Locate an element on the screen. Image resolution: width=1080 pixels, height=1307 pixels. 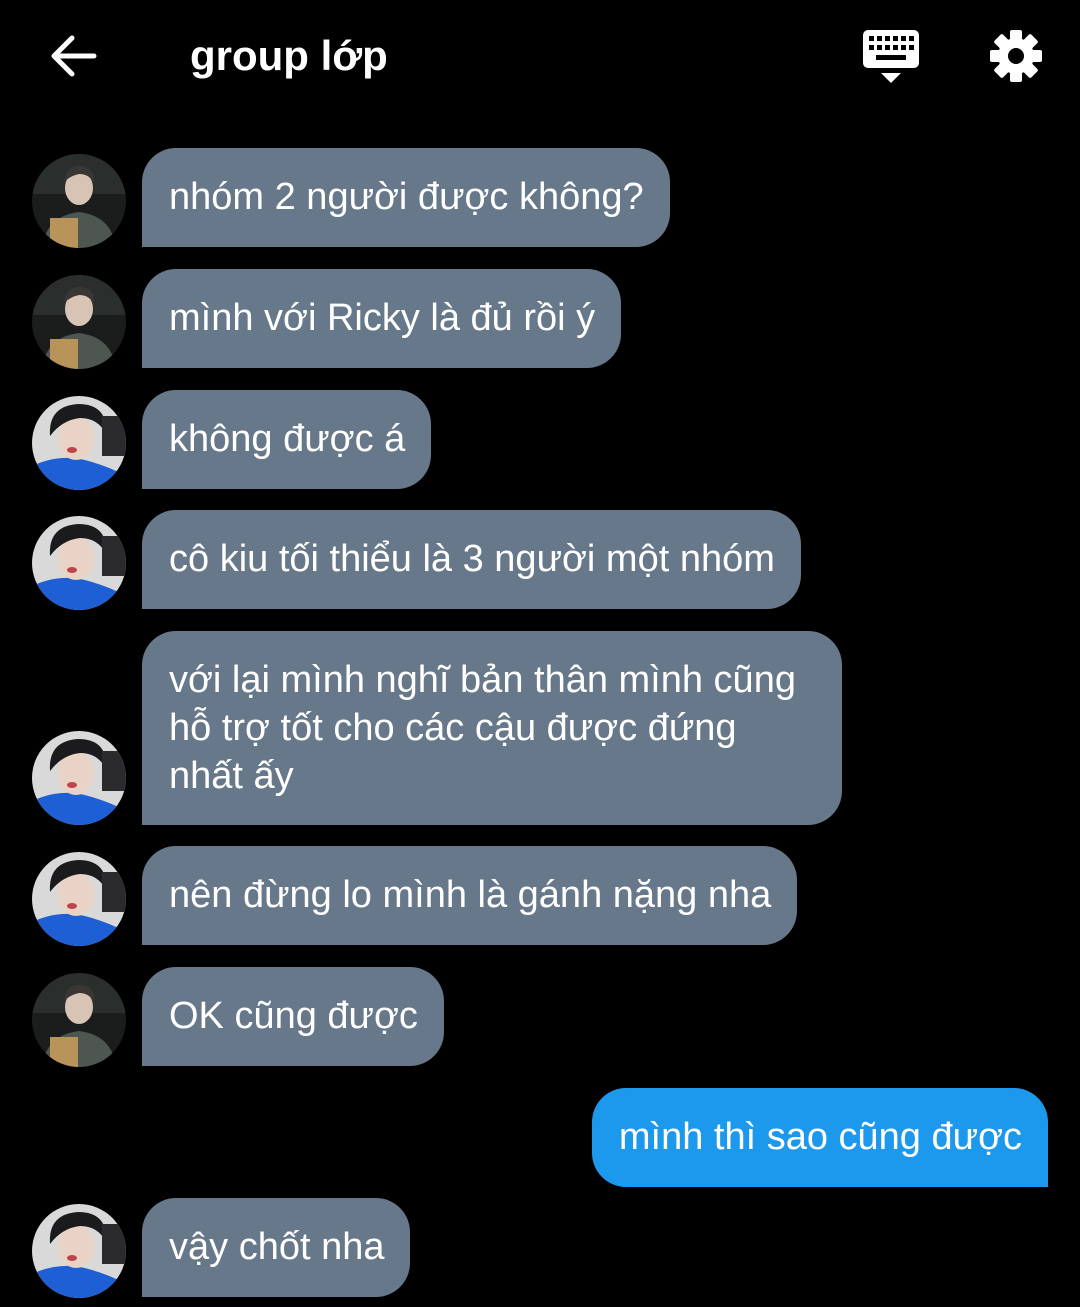
message-bubble: cô kiu tối thiểu là 3 người một nhóm is located at coordinates (471, 559).